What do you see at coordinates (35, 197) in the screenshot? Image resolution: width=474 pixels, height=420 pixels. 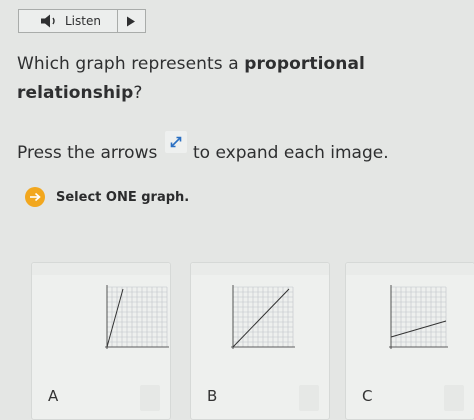 I see `arrow-right-icon` at bounding box center [35, 197].